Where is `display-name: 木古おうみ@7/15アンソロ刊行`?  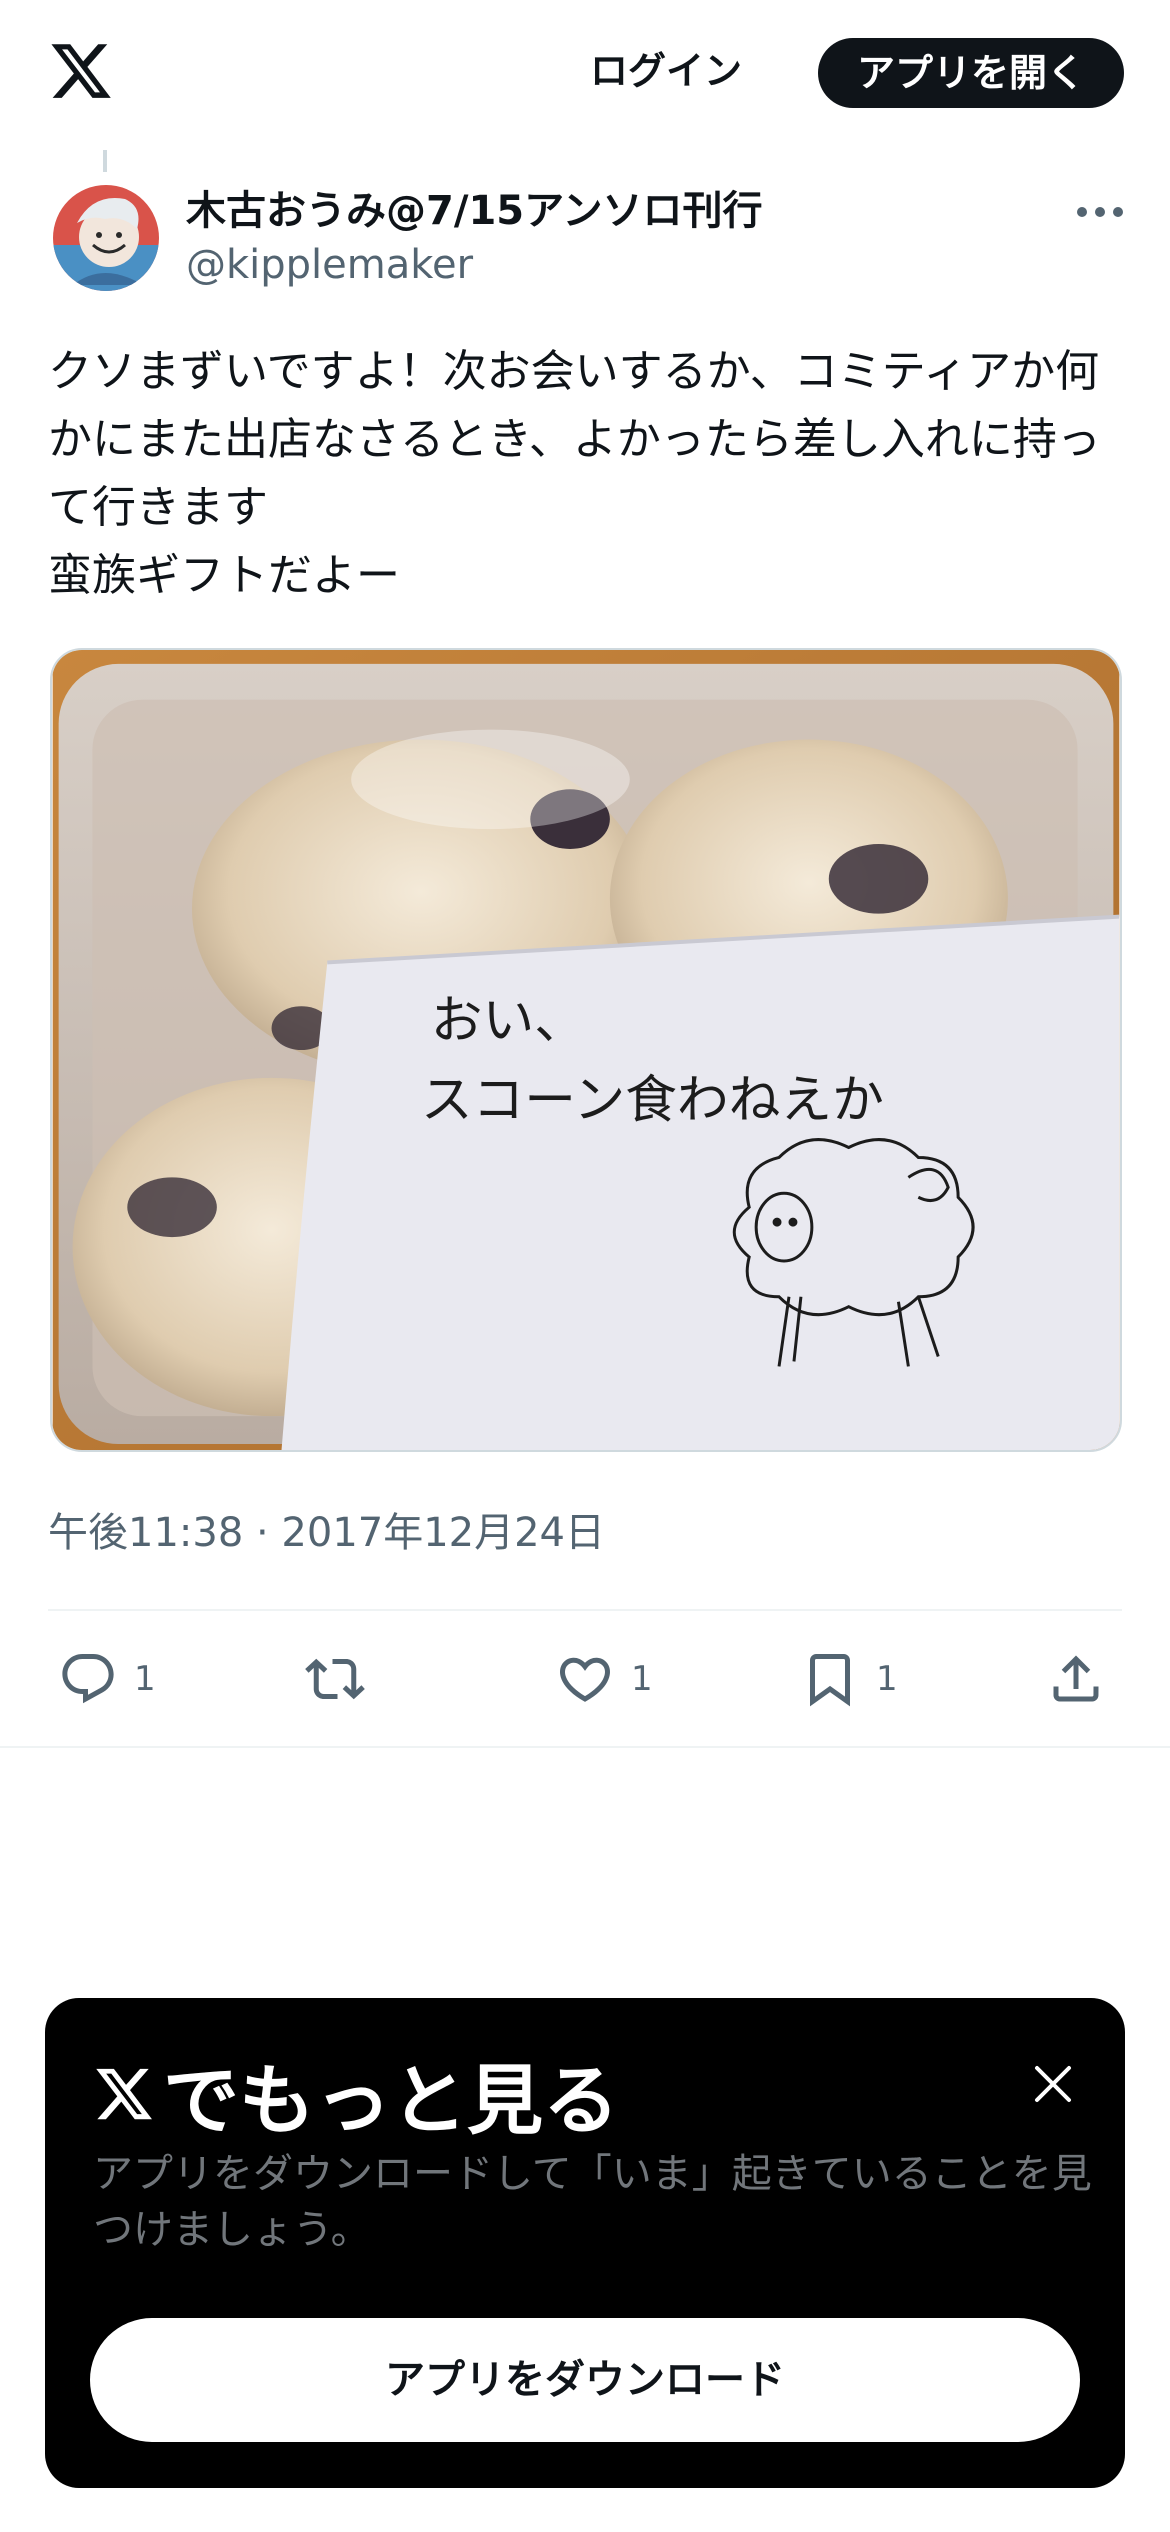
display-name: 木古おうみ@7/15アンソロ刊行 is located at coordinates (474, 207).